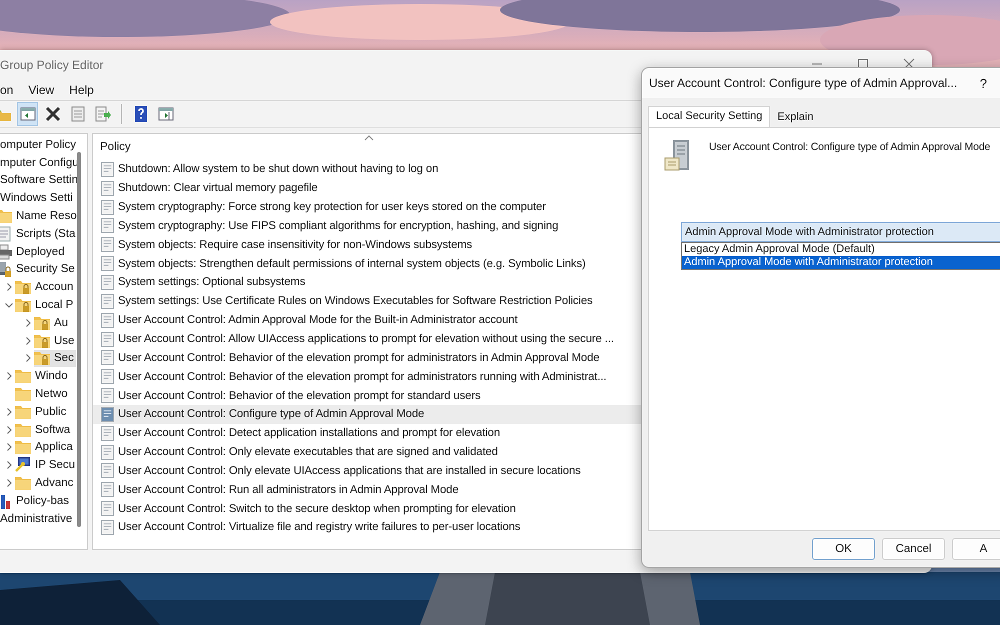 Image resolution: width=1000 pixels, height=625 pixels. Describe the element at coordinates (45, 483) in the screenshot. I see `tree-item: Advanc` at that location.